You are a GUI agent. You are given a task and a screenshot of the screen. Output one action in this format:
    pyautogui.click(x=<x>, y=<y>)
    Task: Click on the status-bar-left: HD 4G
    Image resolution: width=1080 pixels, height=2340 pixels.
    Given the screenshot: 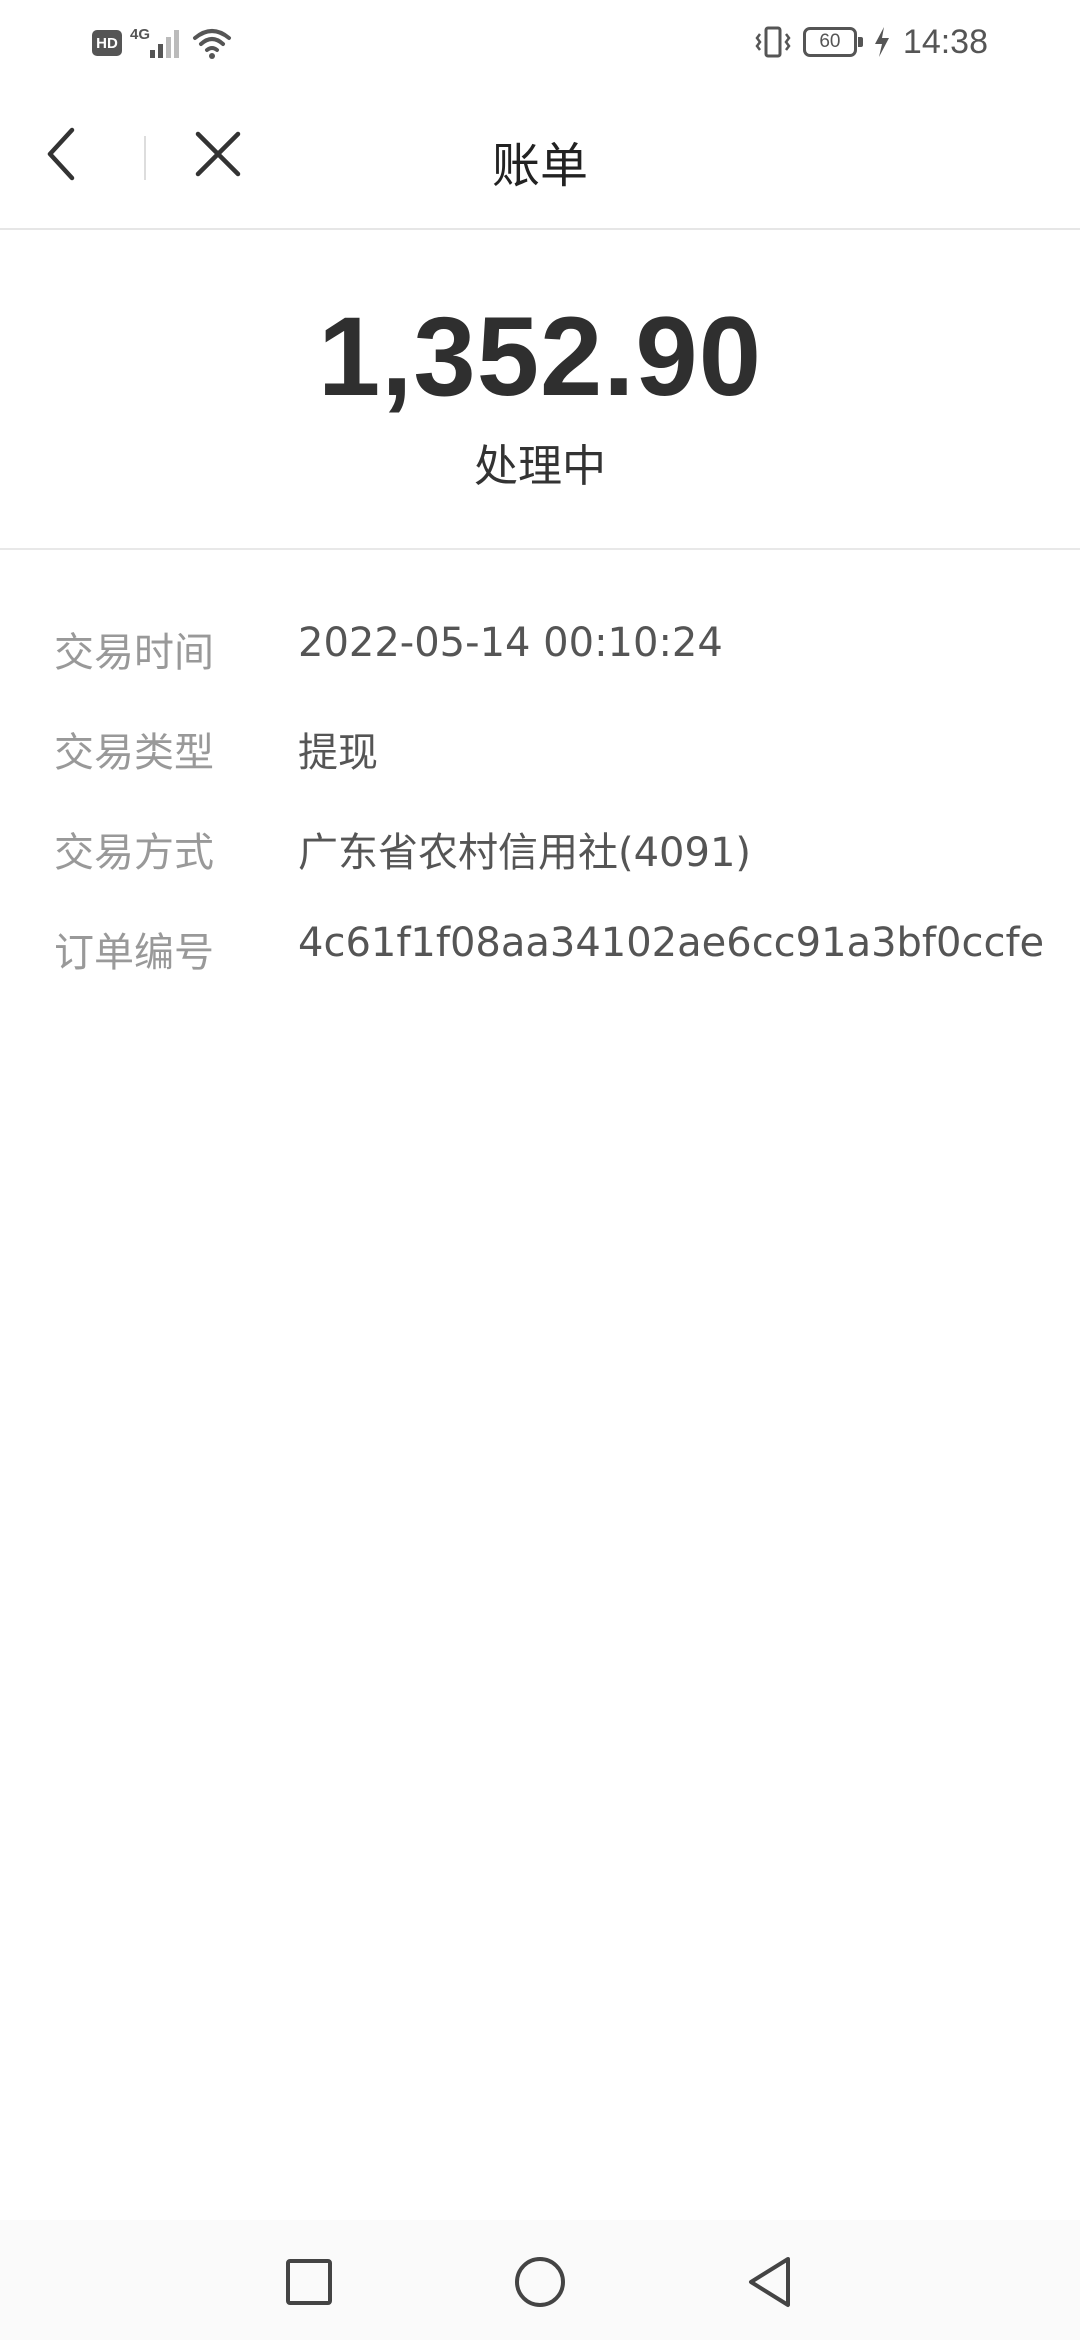 What is the action you would take?
    pyautogui.click(x=162, y=43)
    